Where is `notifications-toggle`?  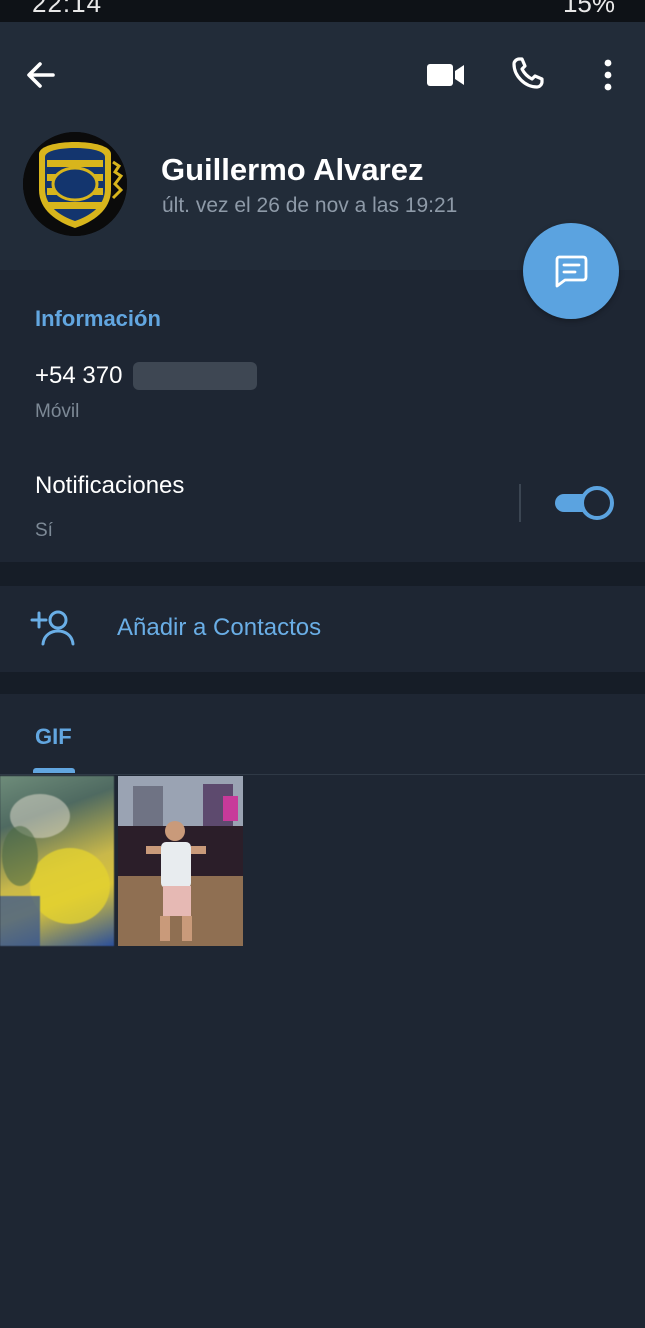 notifications-toggle is located at coordinates (583, 503).